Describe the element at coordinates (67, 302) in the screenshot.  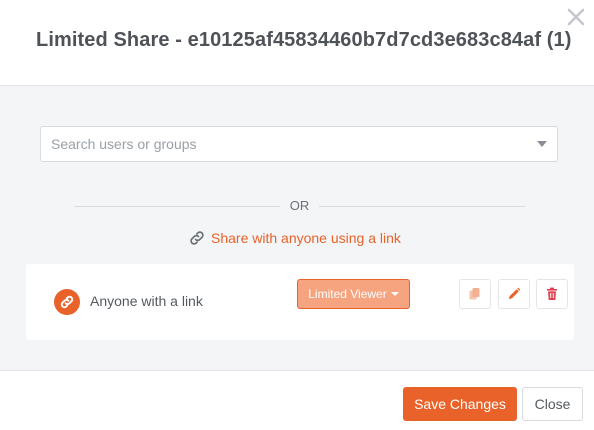
I see `link-avatar-icon` at that location.